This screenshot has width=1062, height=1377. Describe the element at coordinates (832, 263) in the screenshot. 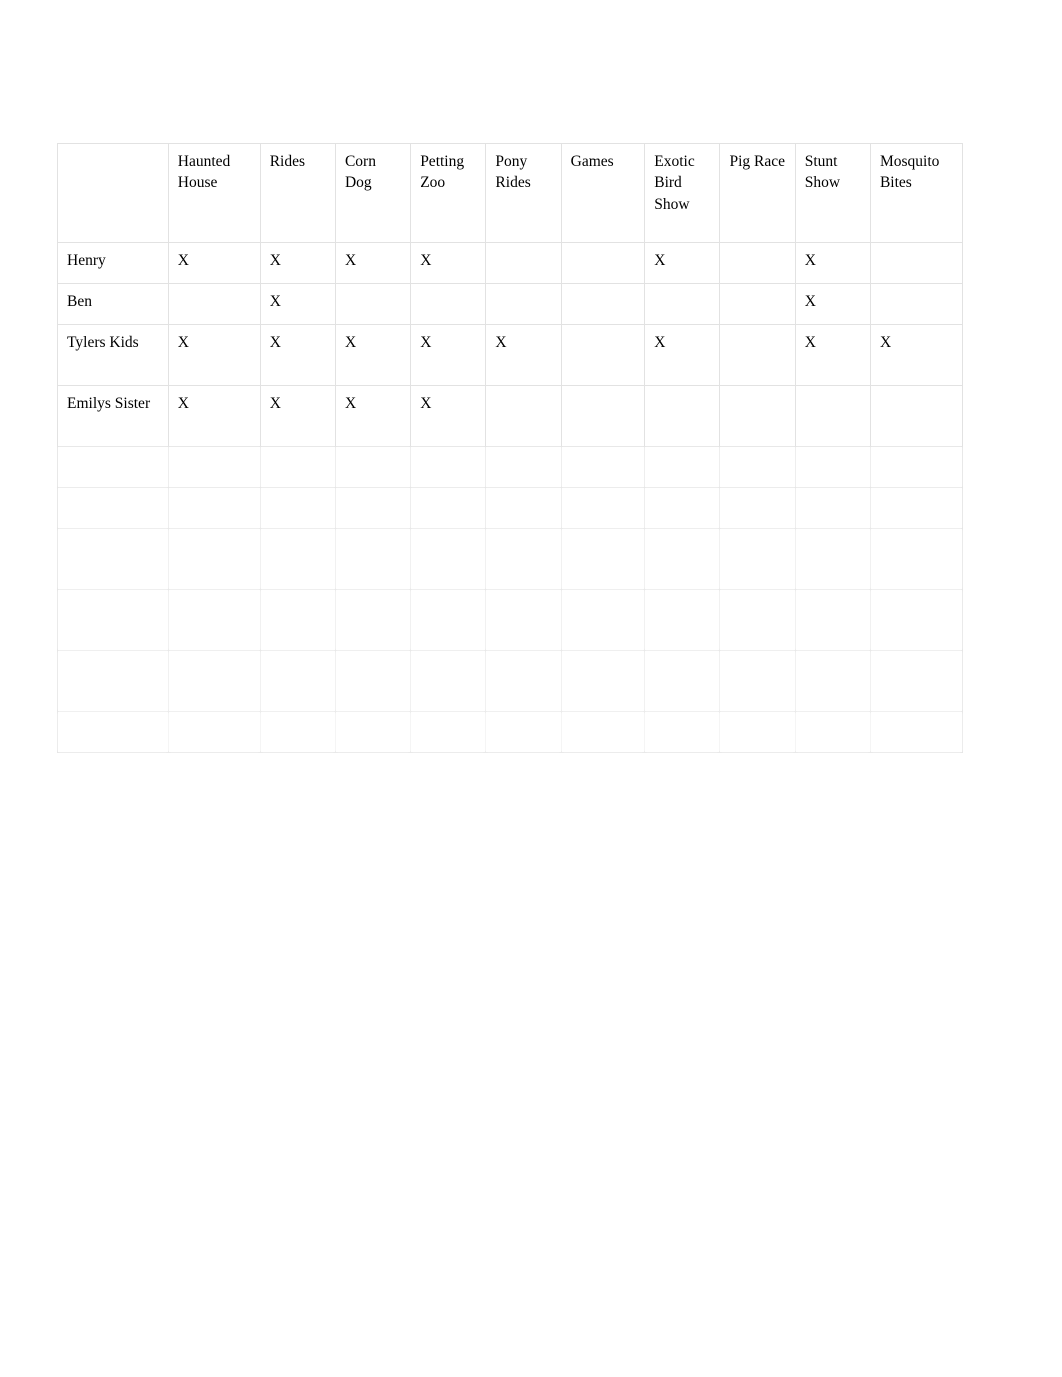

I see `cell-henry-stunt-show: X` at that location.